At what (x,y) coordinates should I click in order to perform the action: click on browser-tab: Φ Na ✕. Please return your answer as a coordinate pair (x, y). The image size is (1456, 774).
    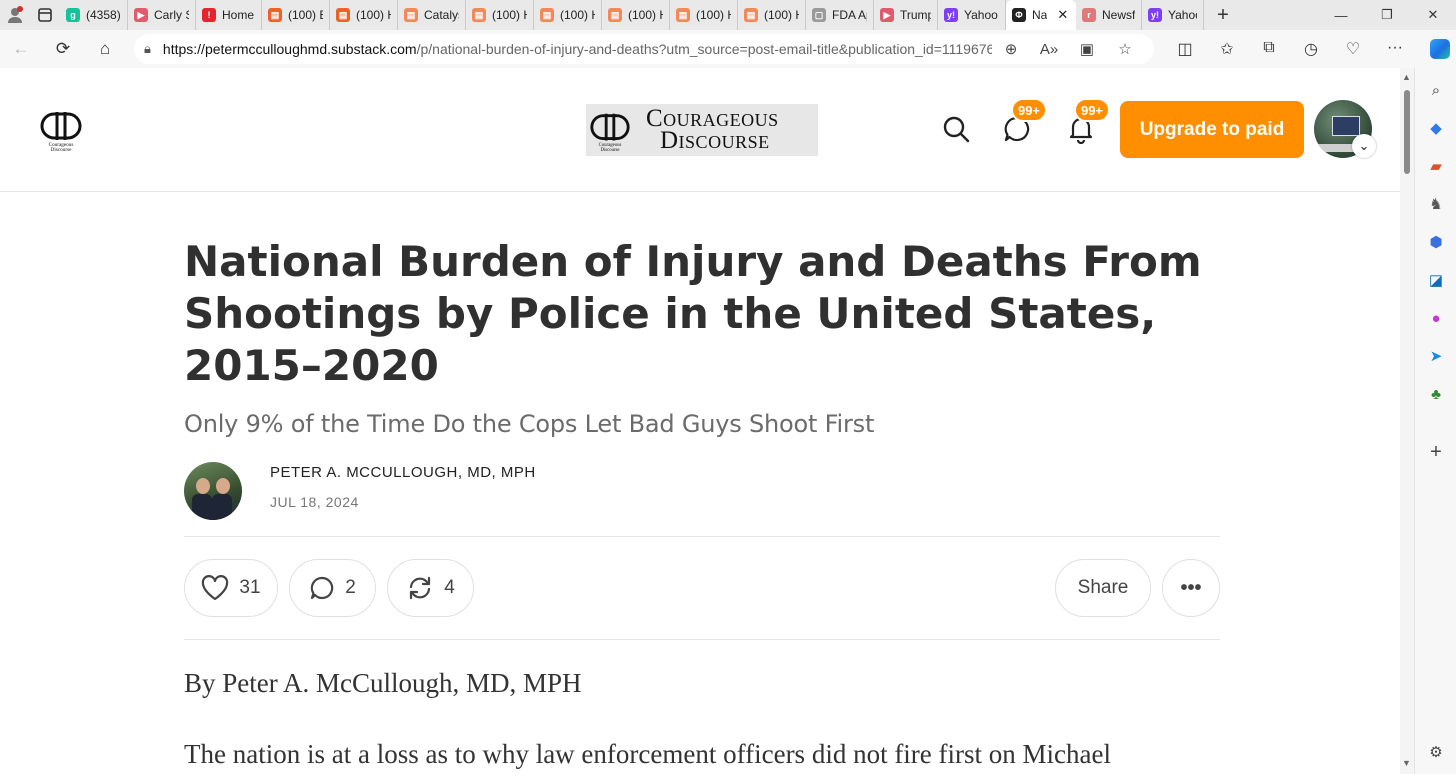
    Looking at the image, I should click on (1041, 15).